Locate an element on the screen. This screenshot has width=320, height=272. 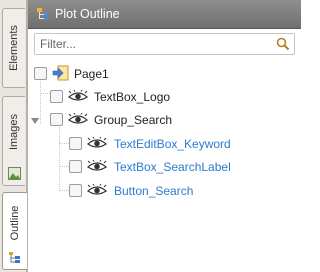
tab-images: Images is located at coordinates (13, 141).